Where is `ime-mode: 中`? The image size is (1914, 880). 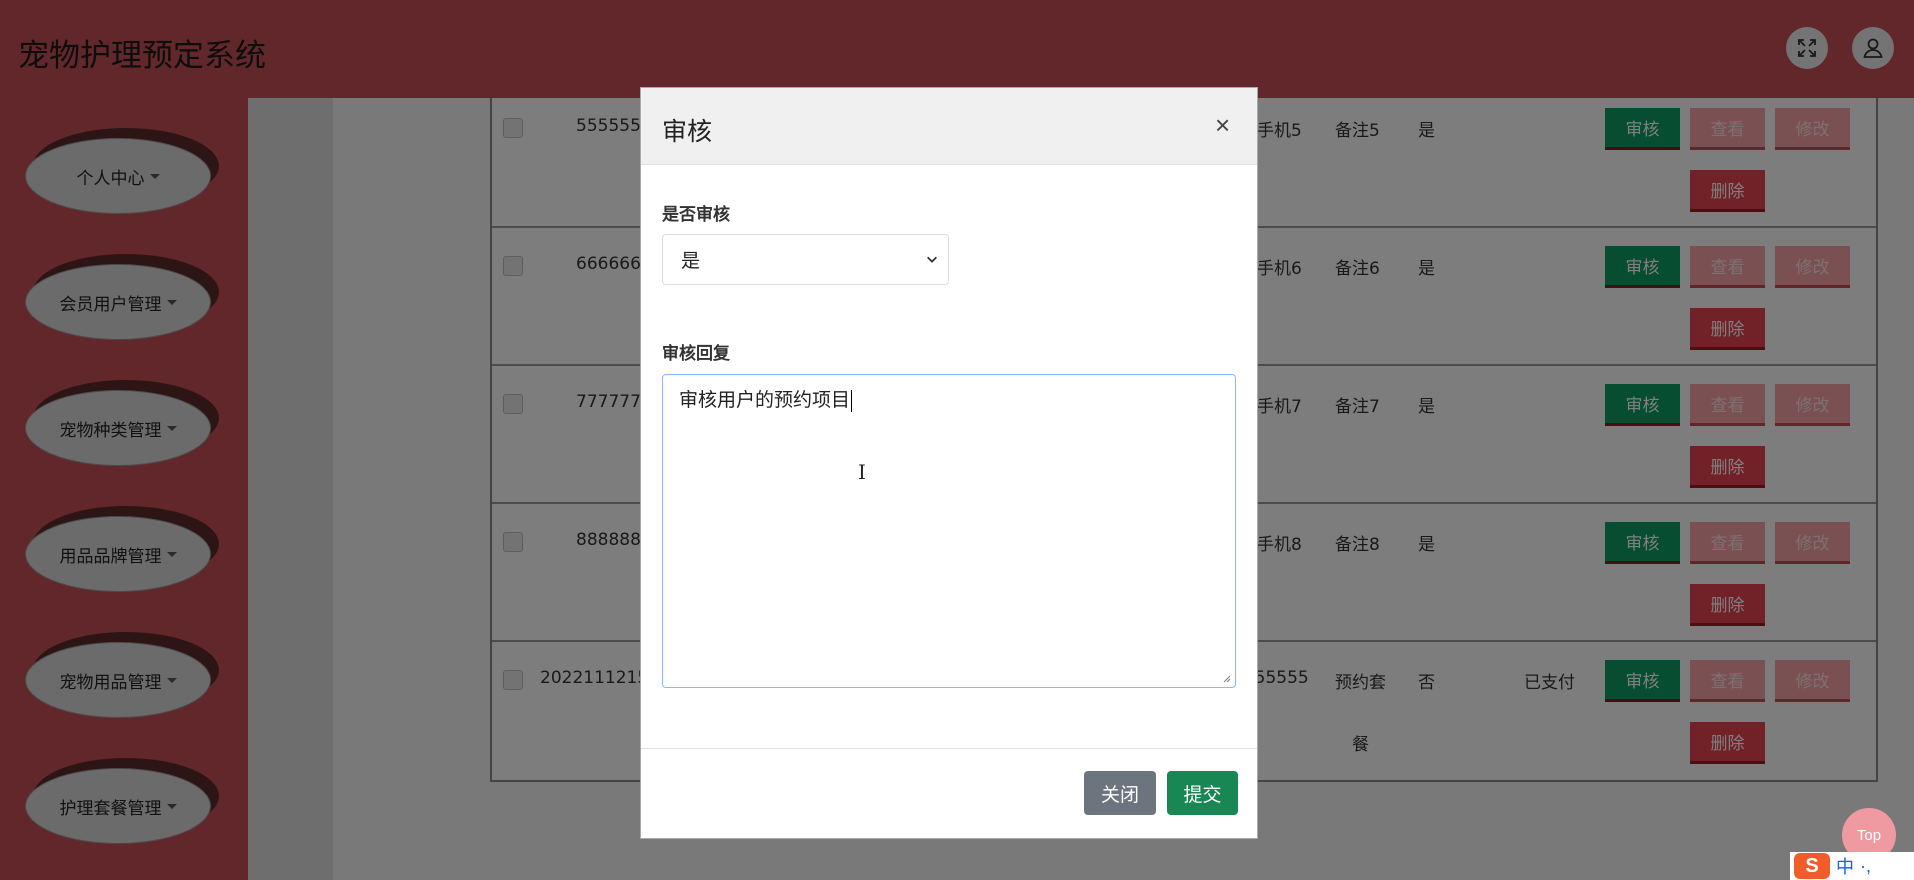 ime-mode: 中 is located at coordinates (1845, 867).